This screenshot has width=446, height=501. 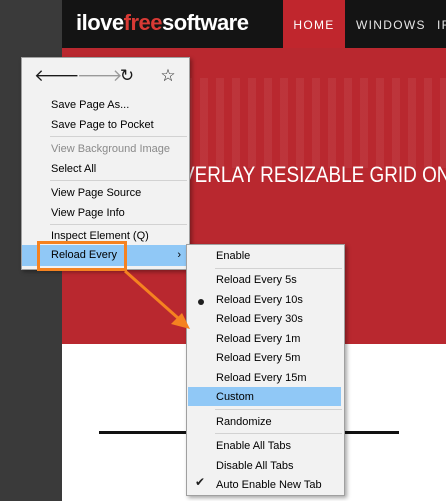 What do you see at coordinates (253, 446) in the screenshot?
I see `submenu-item-enable-all-tabs: Enable All Tabs` at bounding box center [253, 446].